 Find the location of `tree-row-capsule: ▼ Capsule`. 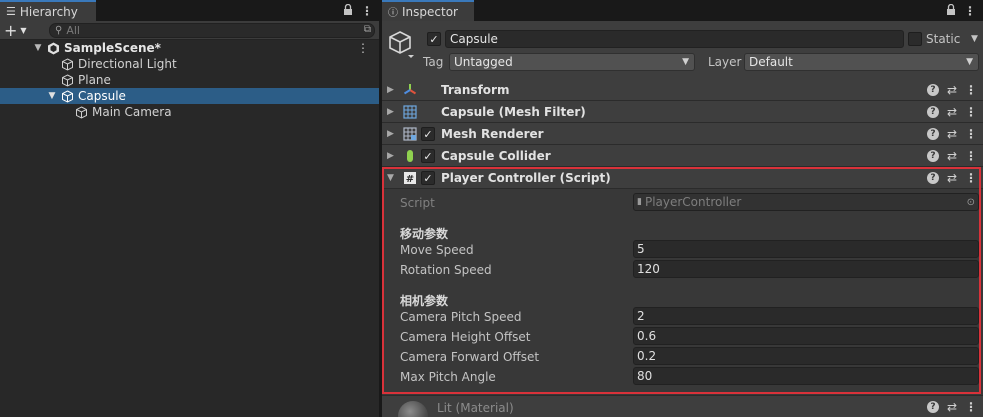

tree-row-capsule: ▼ Capsule is located at coordinates (189, 96).